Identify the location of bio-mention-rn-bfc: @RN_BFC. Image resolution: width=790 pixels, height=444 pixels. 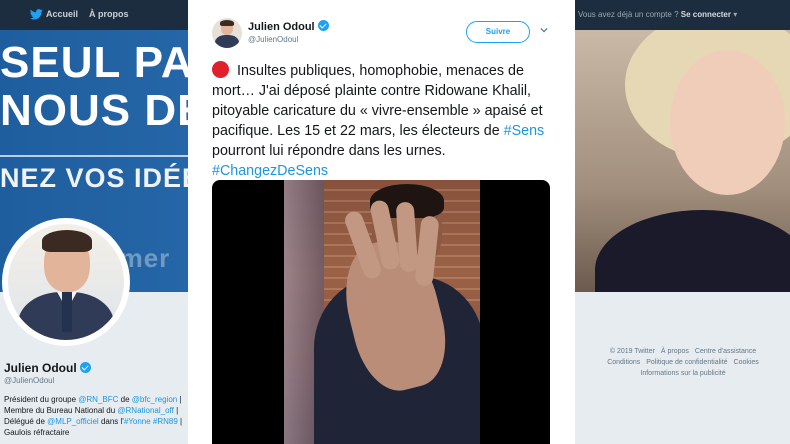
(98, 399).